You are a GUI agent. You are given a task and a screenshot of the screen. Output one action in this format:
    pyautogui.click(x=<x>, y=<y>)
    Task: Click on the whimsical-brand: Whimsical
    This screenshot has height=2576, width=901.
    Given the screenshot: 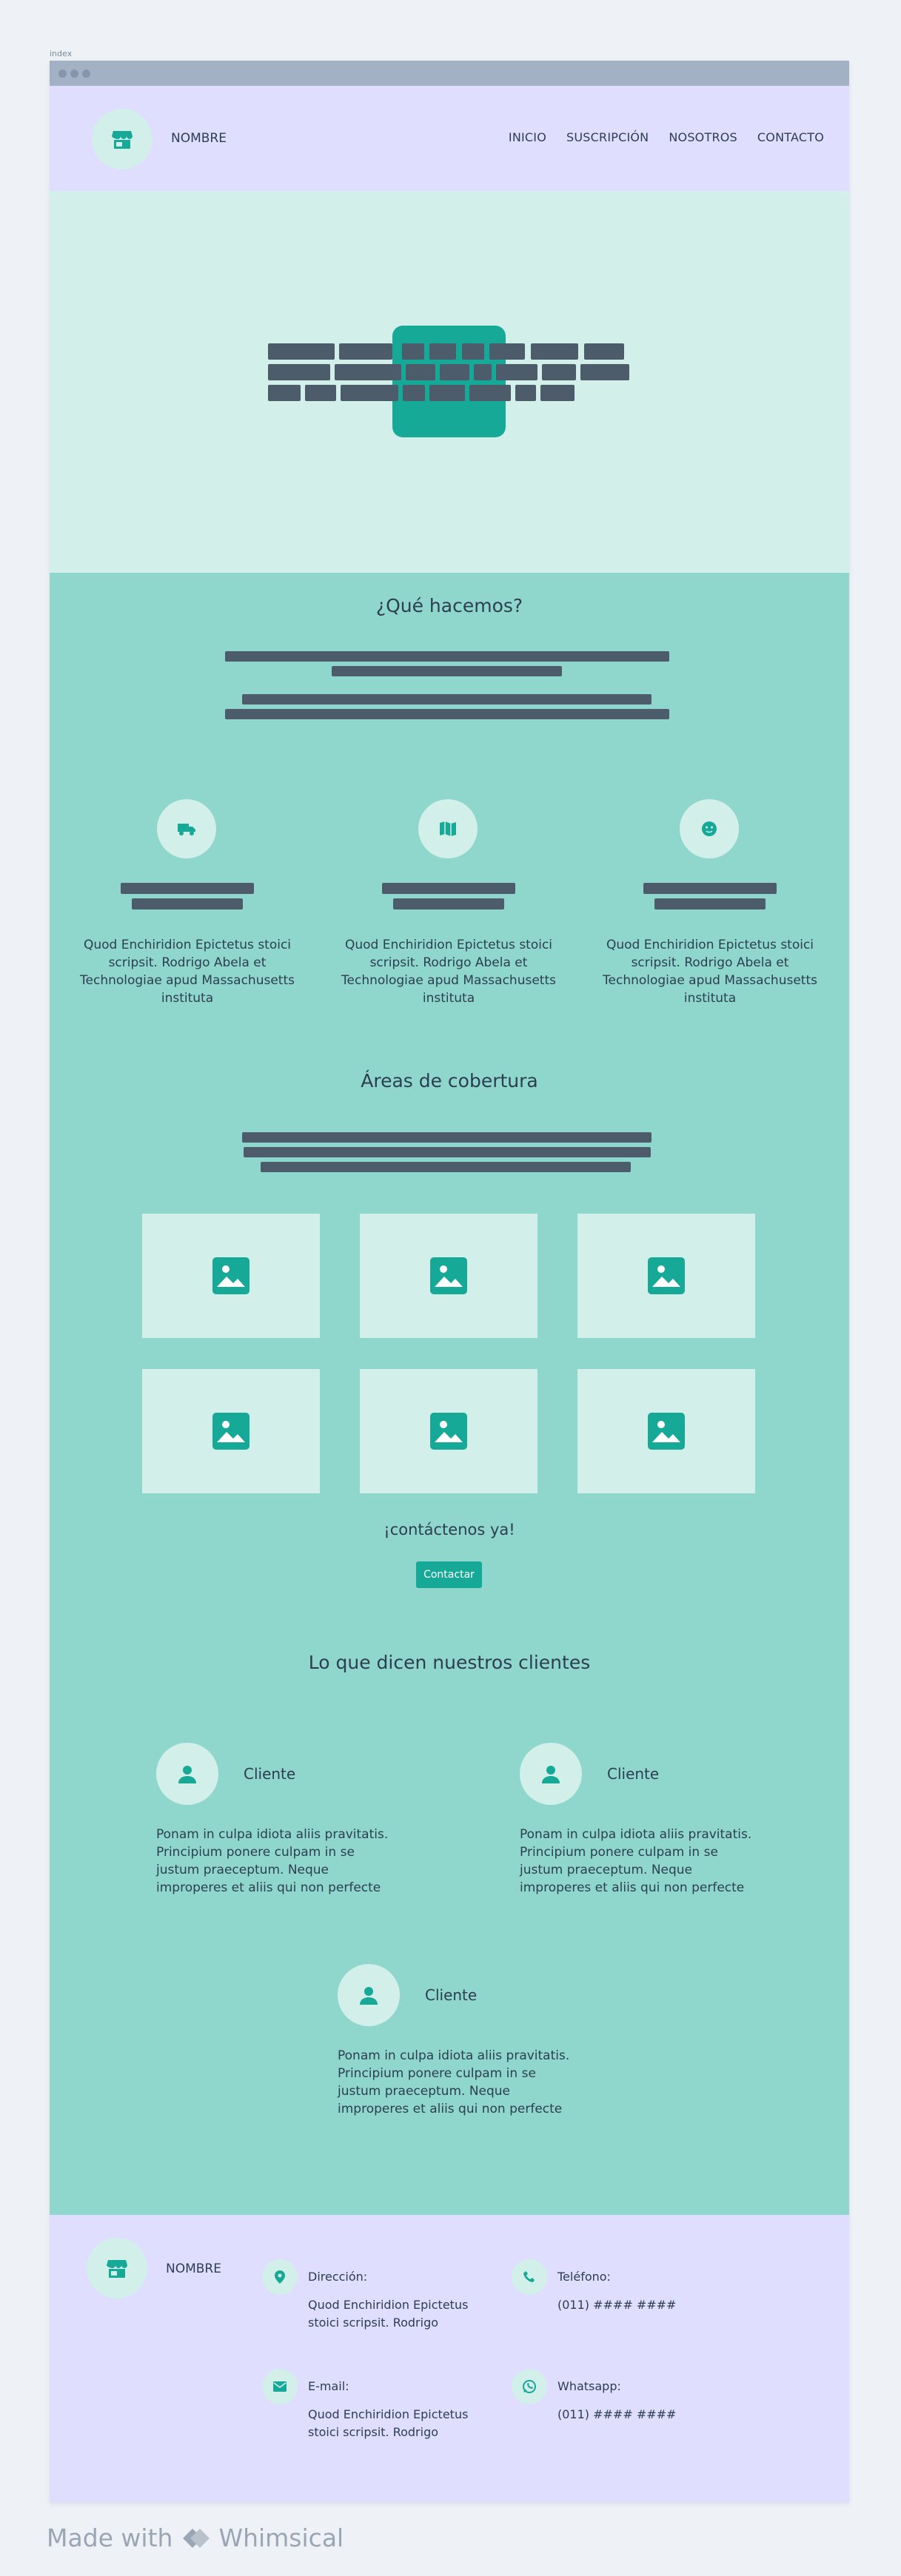 What is the action you would take?
    pyautogui.click(x=281, y=2537)
    